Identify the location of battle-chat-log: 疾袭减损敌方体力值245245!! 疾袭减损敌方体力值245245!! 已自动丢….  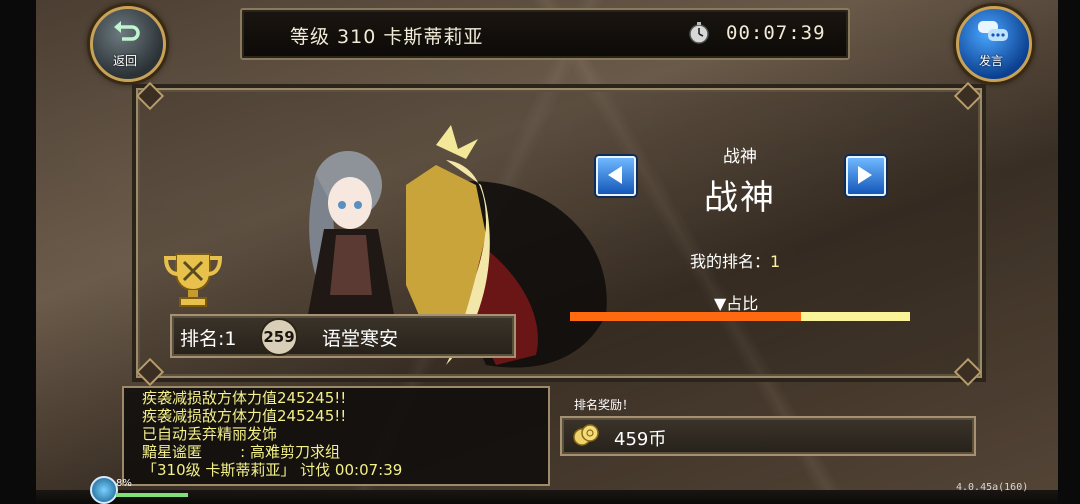
(336, 436).